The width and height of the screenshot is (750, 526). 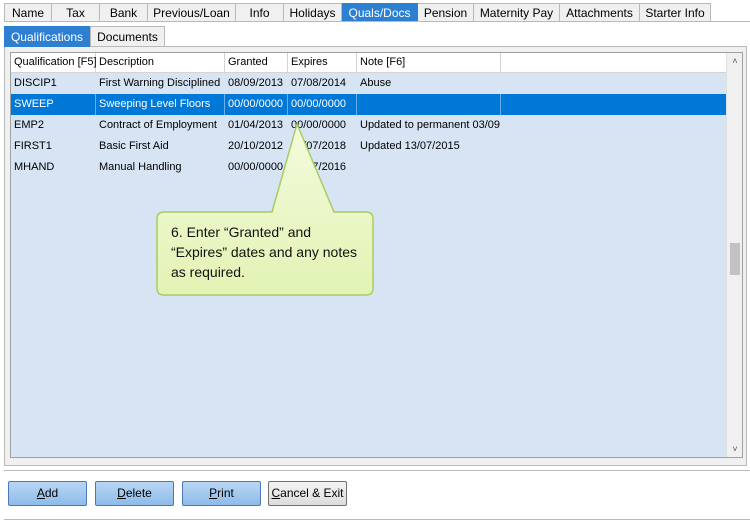 What do you see at coordinates (51, 493) in the screenshot?
I see `add-button-label: dd` at bounding box center [51, 493].